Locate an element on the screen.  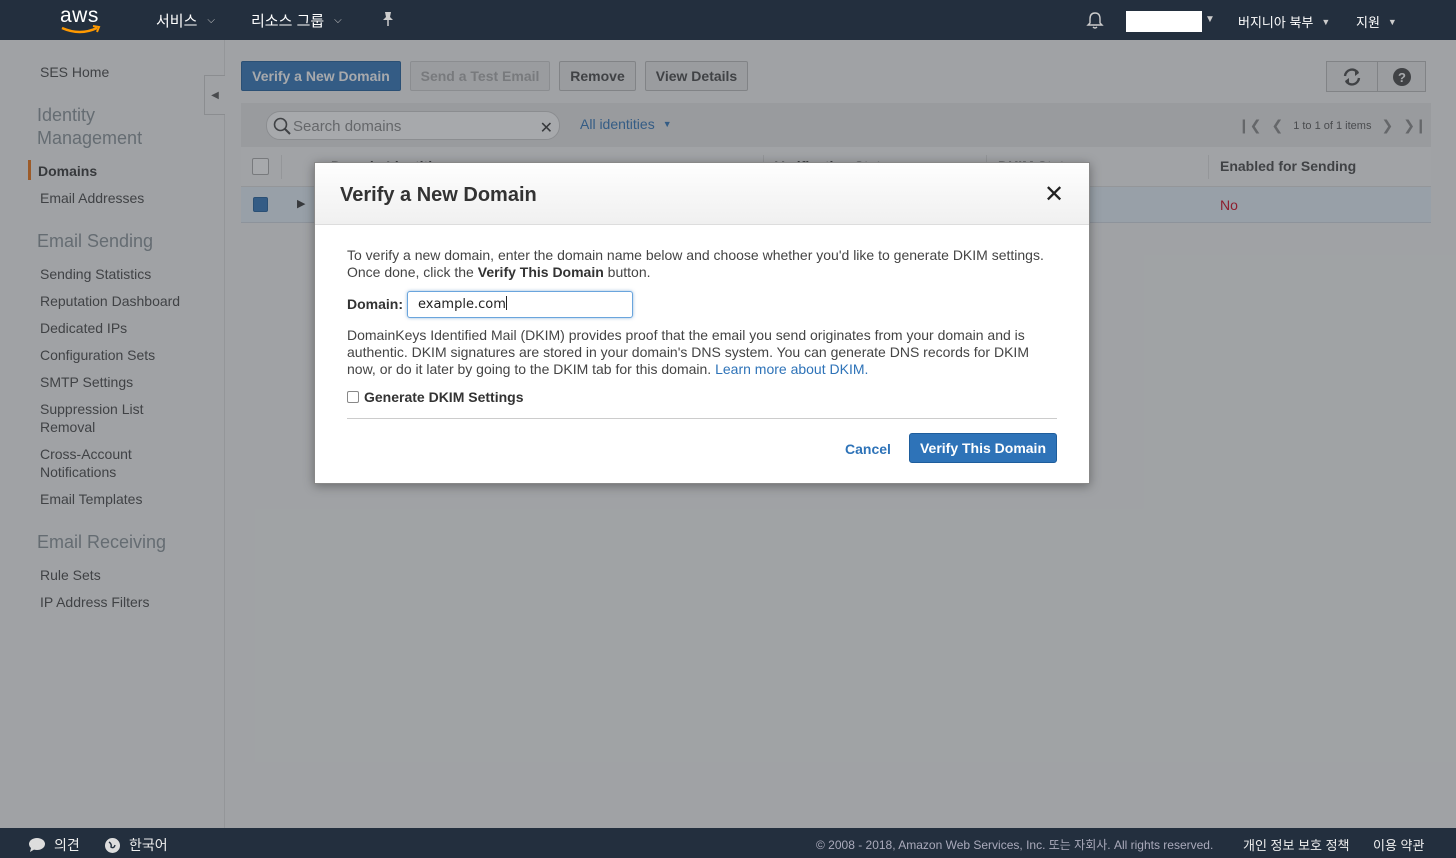
intro-text-end: button. is located at coordinates (627, 272).